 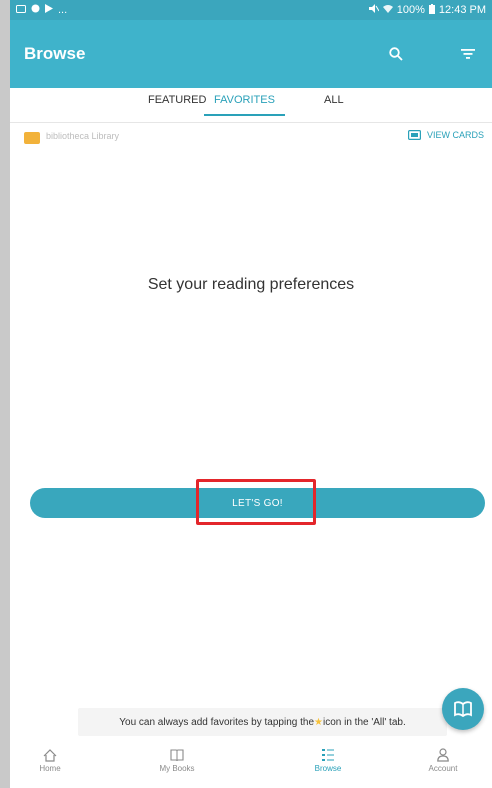 I want to click on nav-home: Home, so click(x=50, y=759).